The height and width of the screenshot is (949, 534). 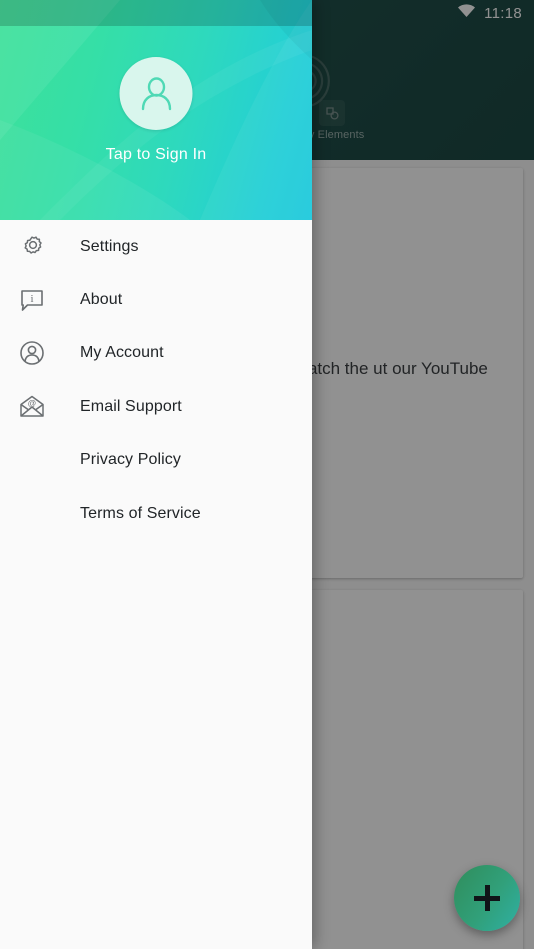 I want to click on menu-item-my-account: My Account, so click(x=156, y=353).